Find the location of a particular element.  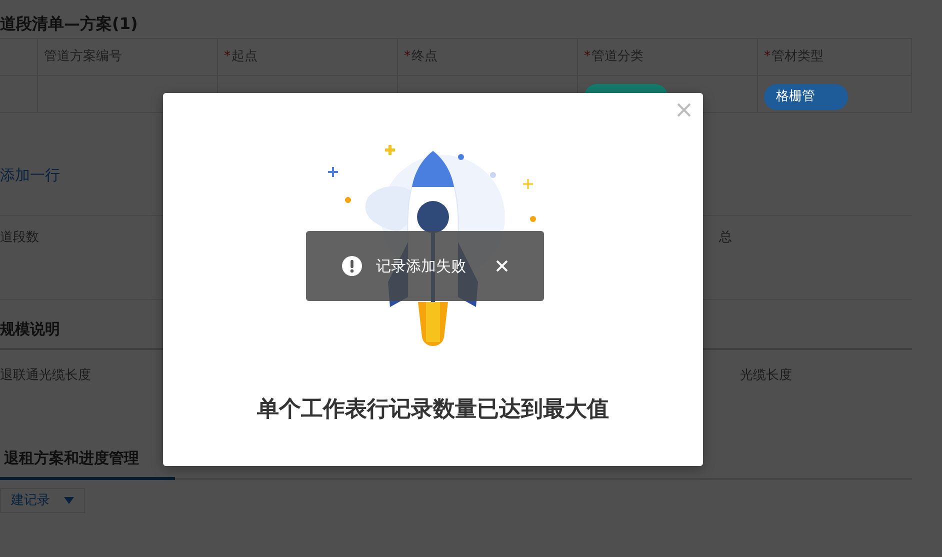

section-title: 道段清单—方案(1) is located at coordinates (69, 24).